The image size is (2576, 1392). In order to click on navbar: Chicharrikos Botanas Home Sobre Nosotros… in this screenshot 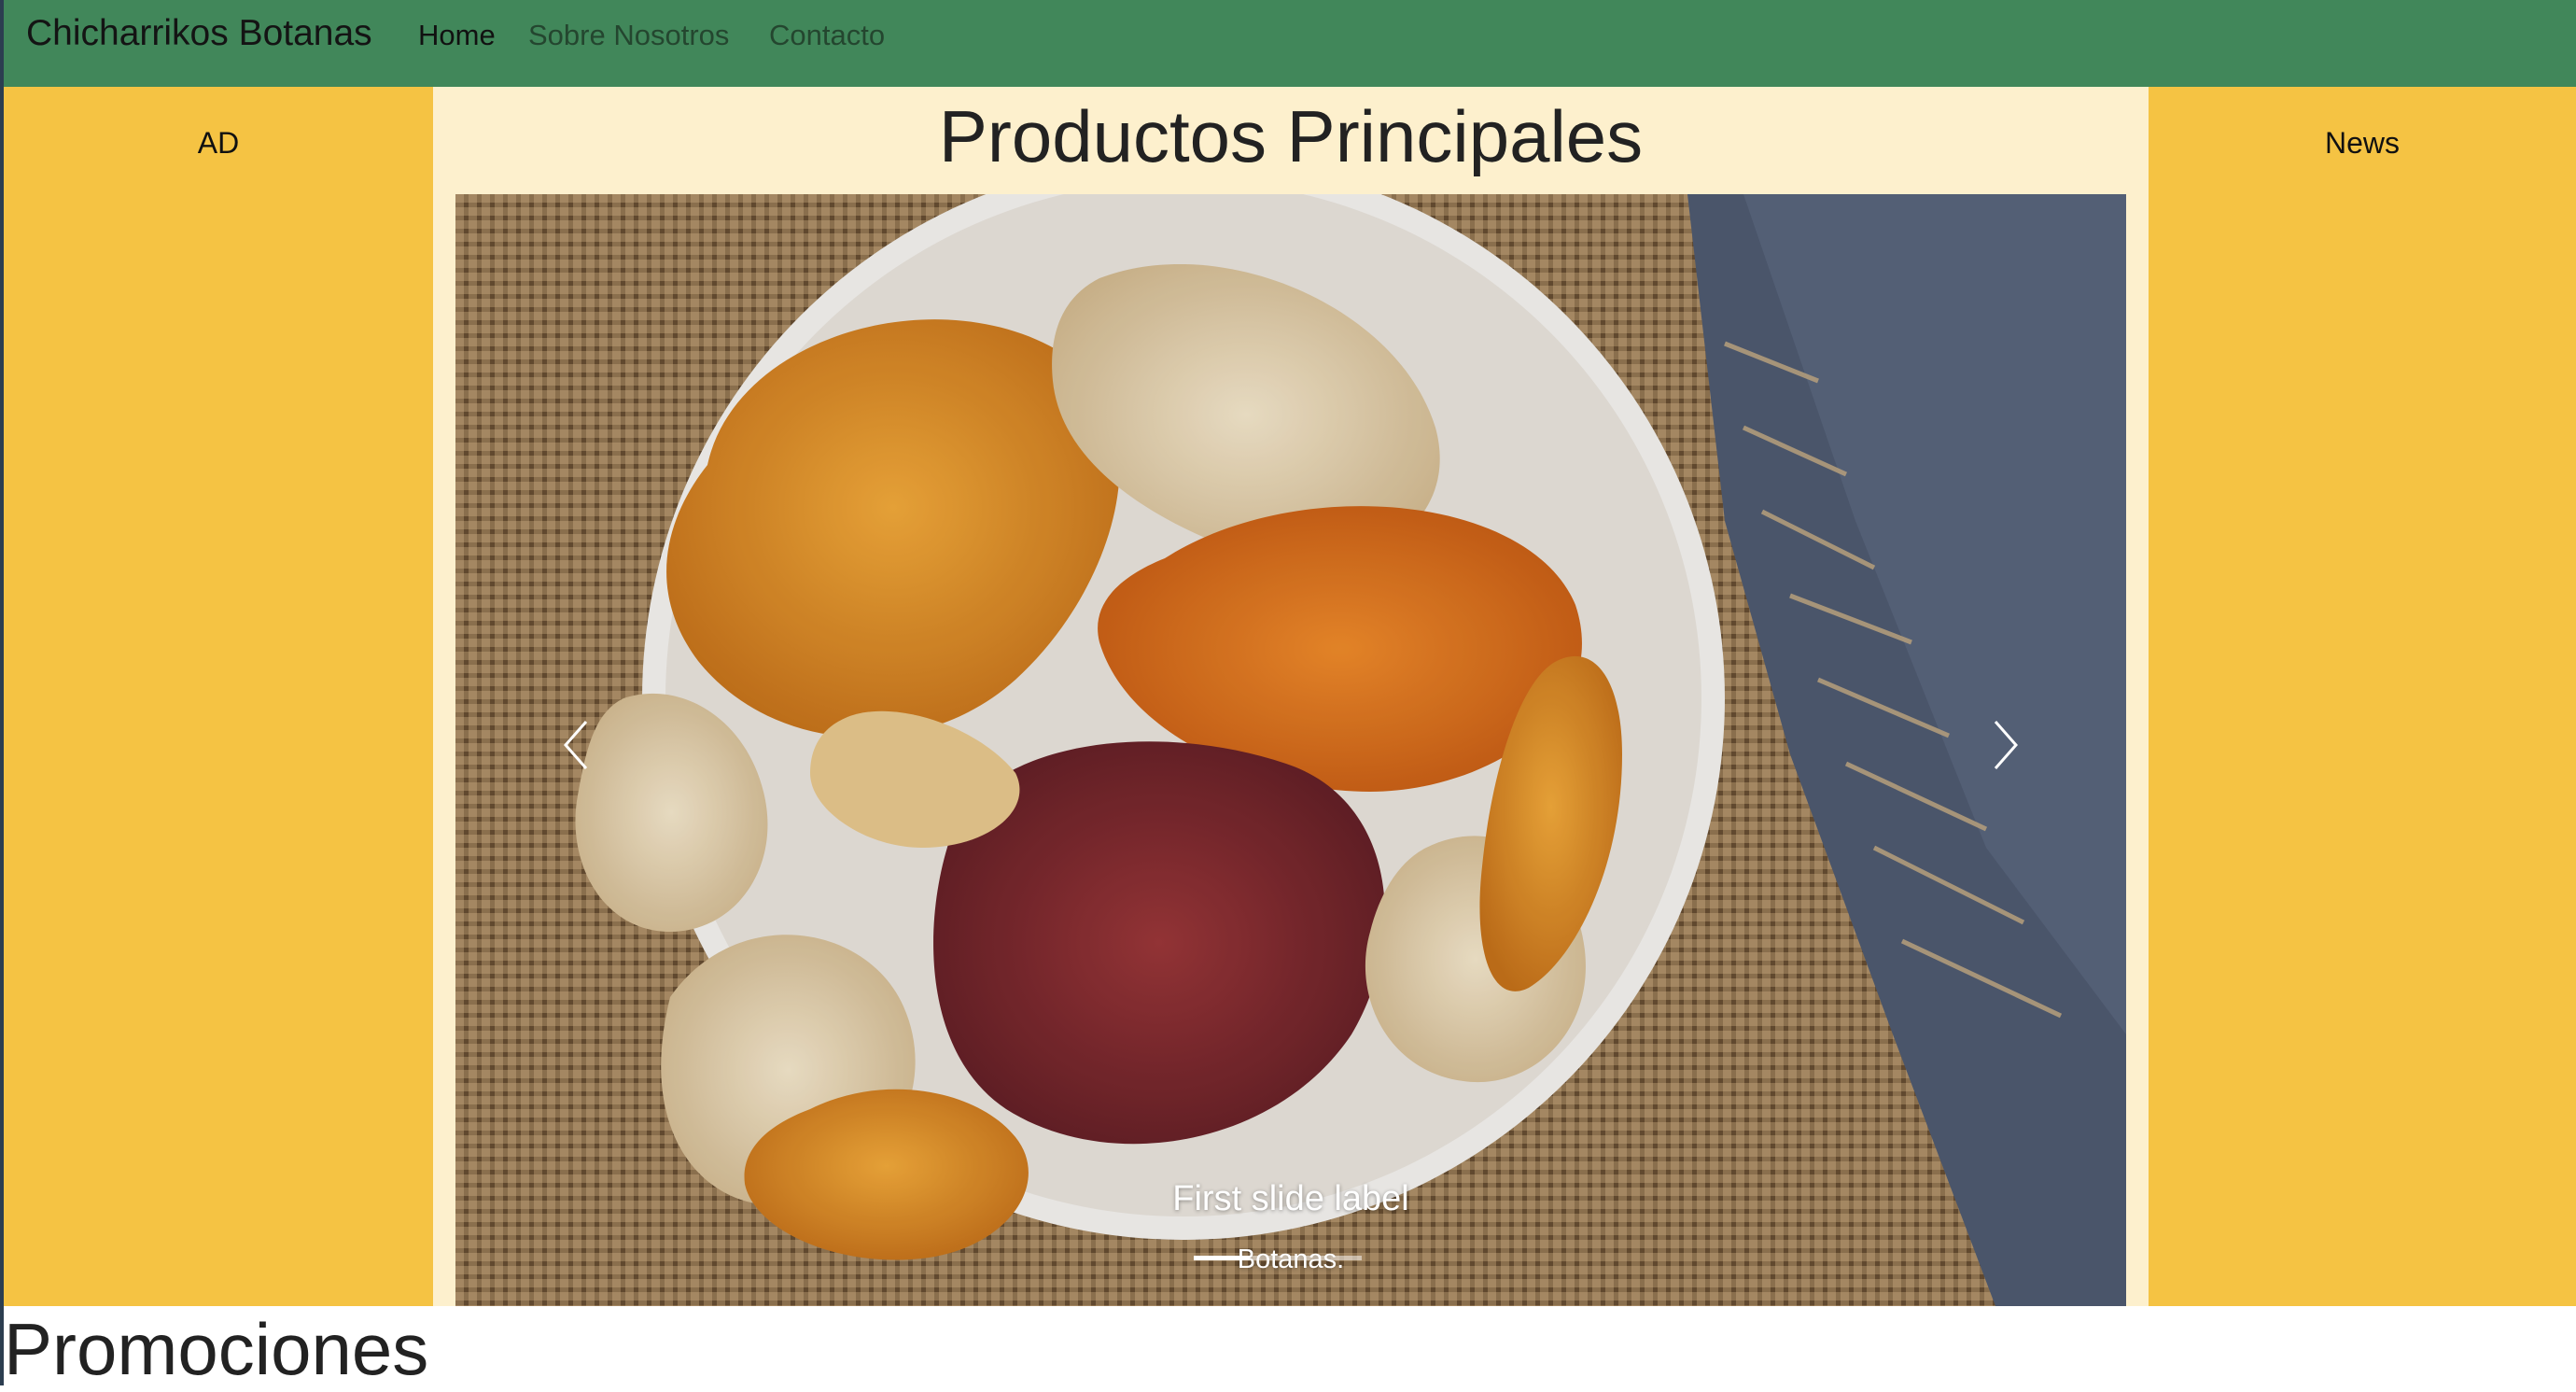, I will do `click(1290, 43)`.